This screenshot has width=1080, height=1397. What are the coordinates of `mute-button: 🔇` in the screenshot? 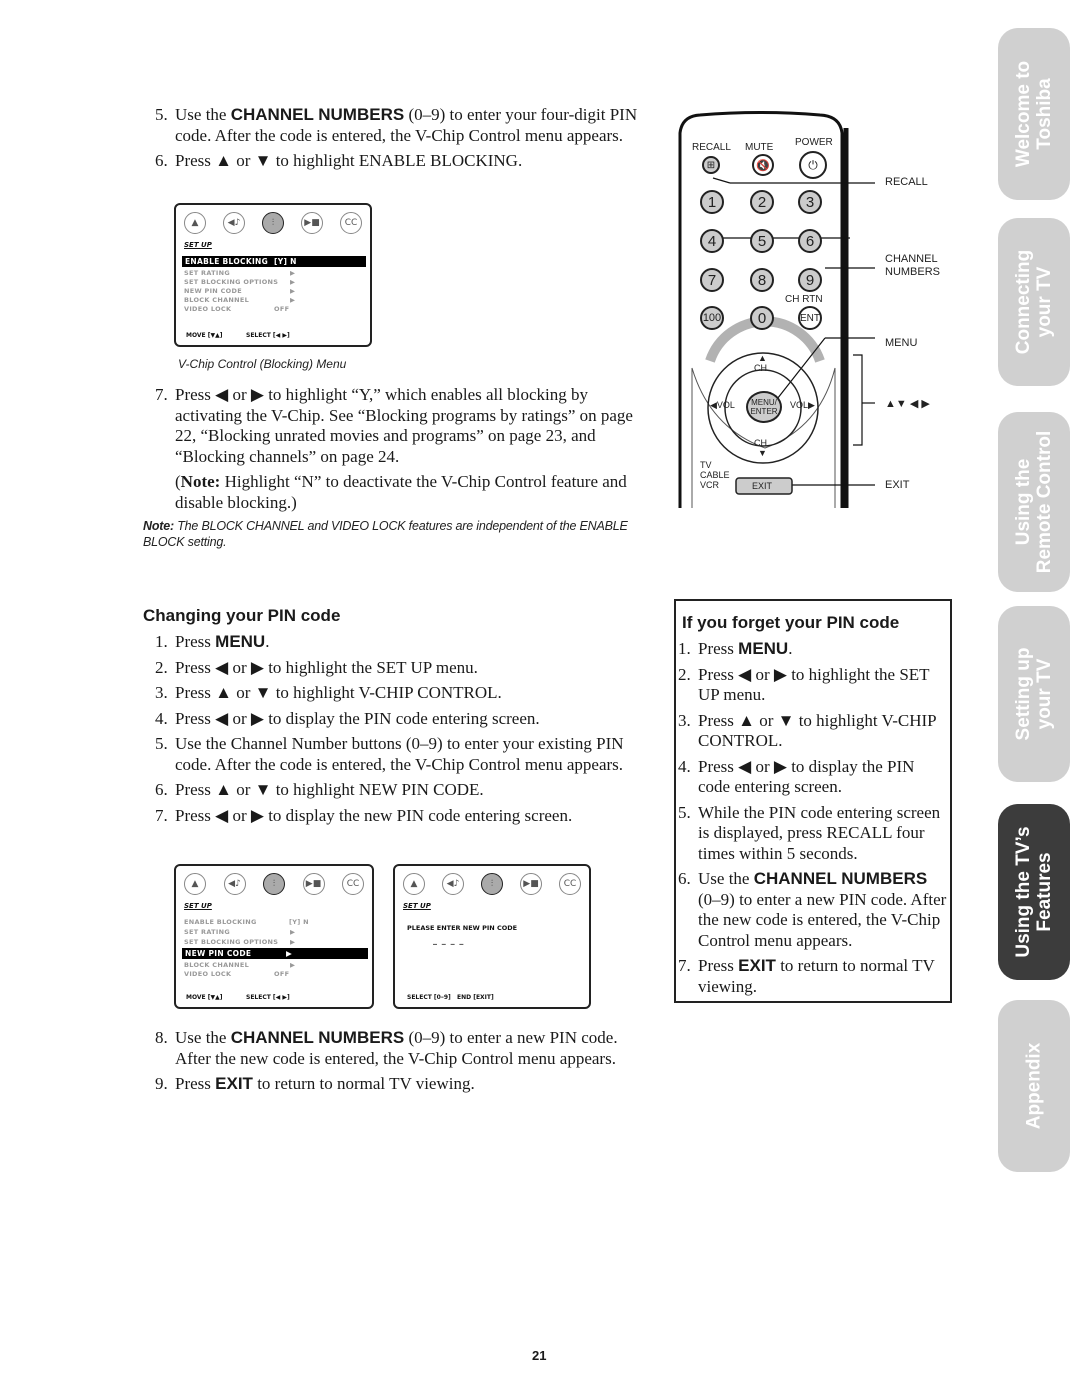 It's located at (763, 165).